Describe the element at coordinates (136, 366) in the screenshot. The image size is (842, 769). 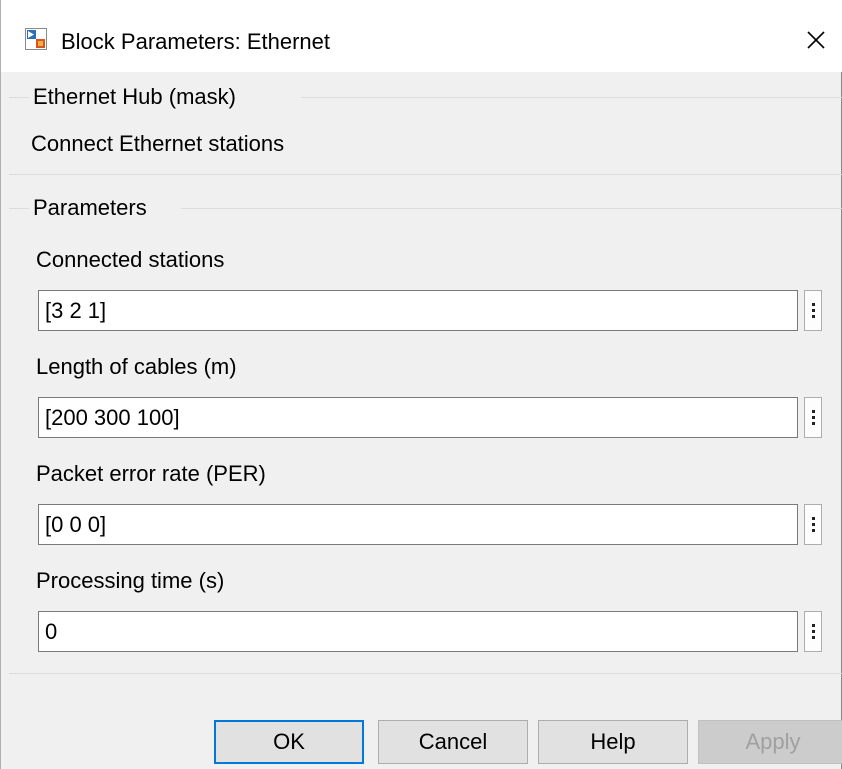
I see `cable-length-label: Length of cables (m)` at that location.